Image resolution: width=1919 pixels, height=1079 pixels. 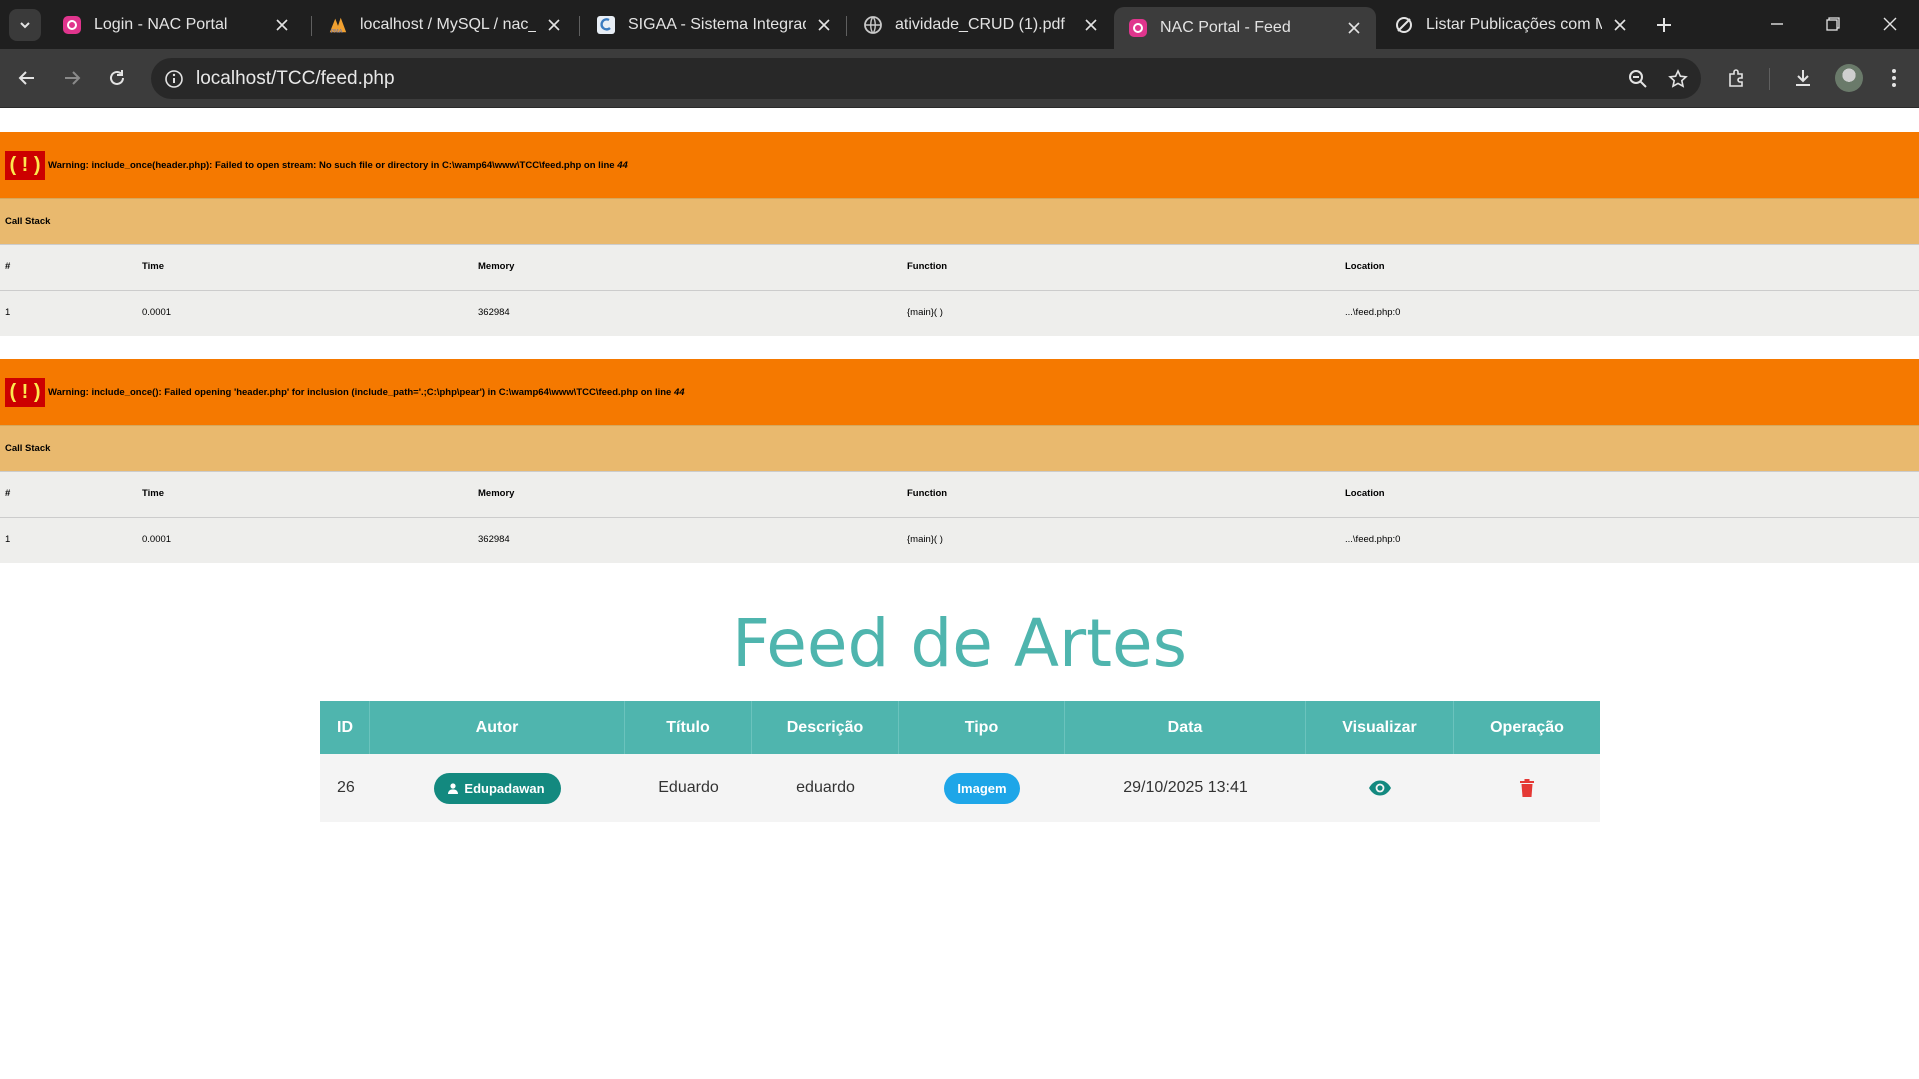 I want to click on globe-icon, so click(x=873, y=25).